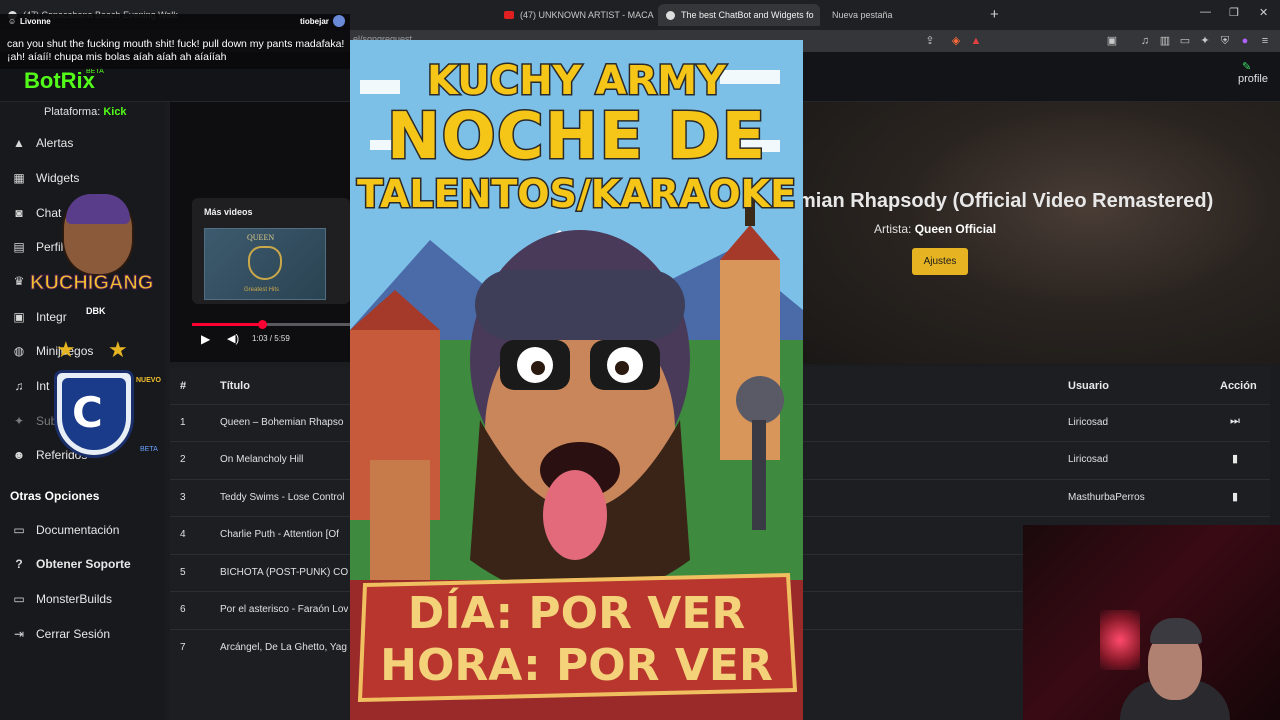 Image resolution: width=1280 pixels, height=720 pixels. Describe the element at coordinates (83, 564) in the screenshot. I see `sidebar-item-label: Obtener Soporte` at that location.